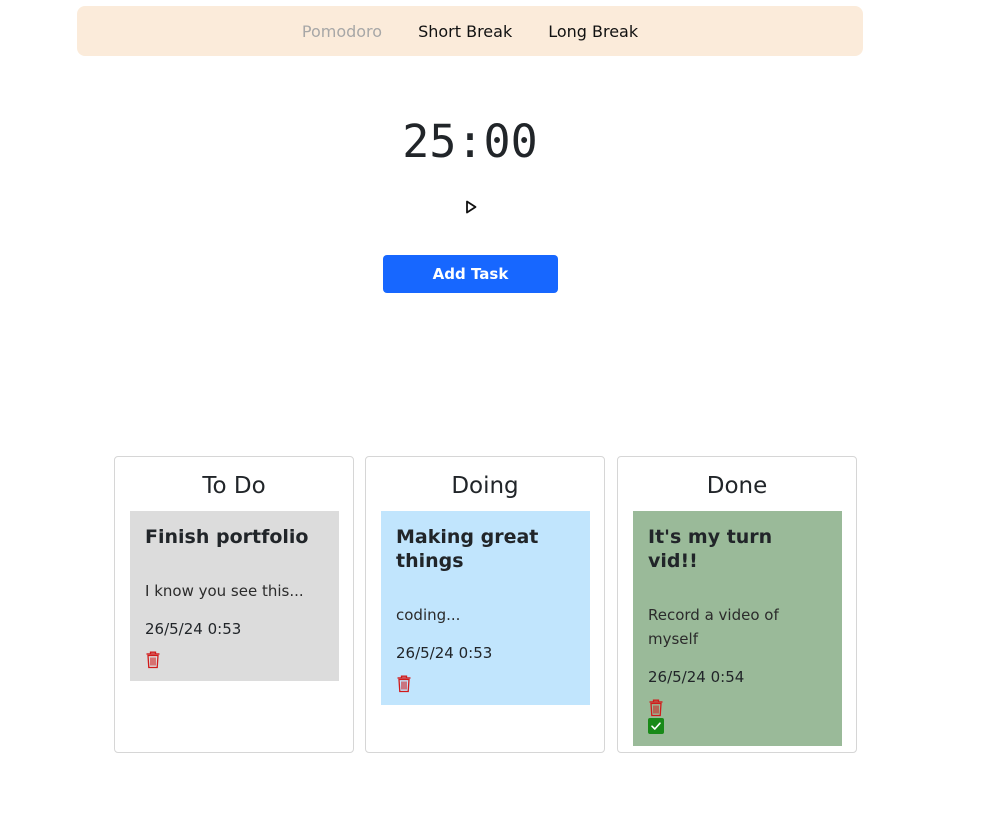 The width and height of the screenshot is (989, 834). I want to click on nav-short-break: Short Break, so click(465, 31).